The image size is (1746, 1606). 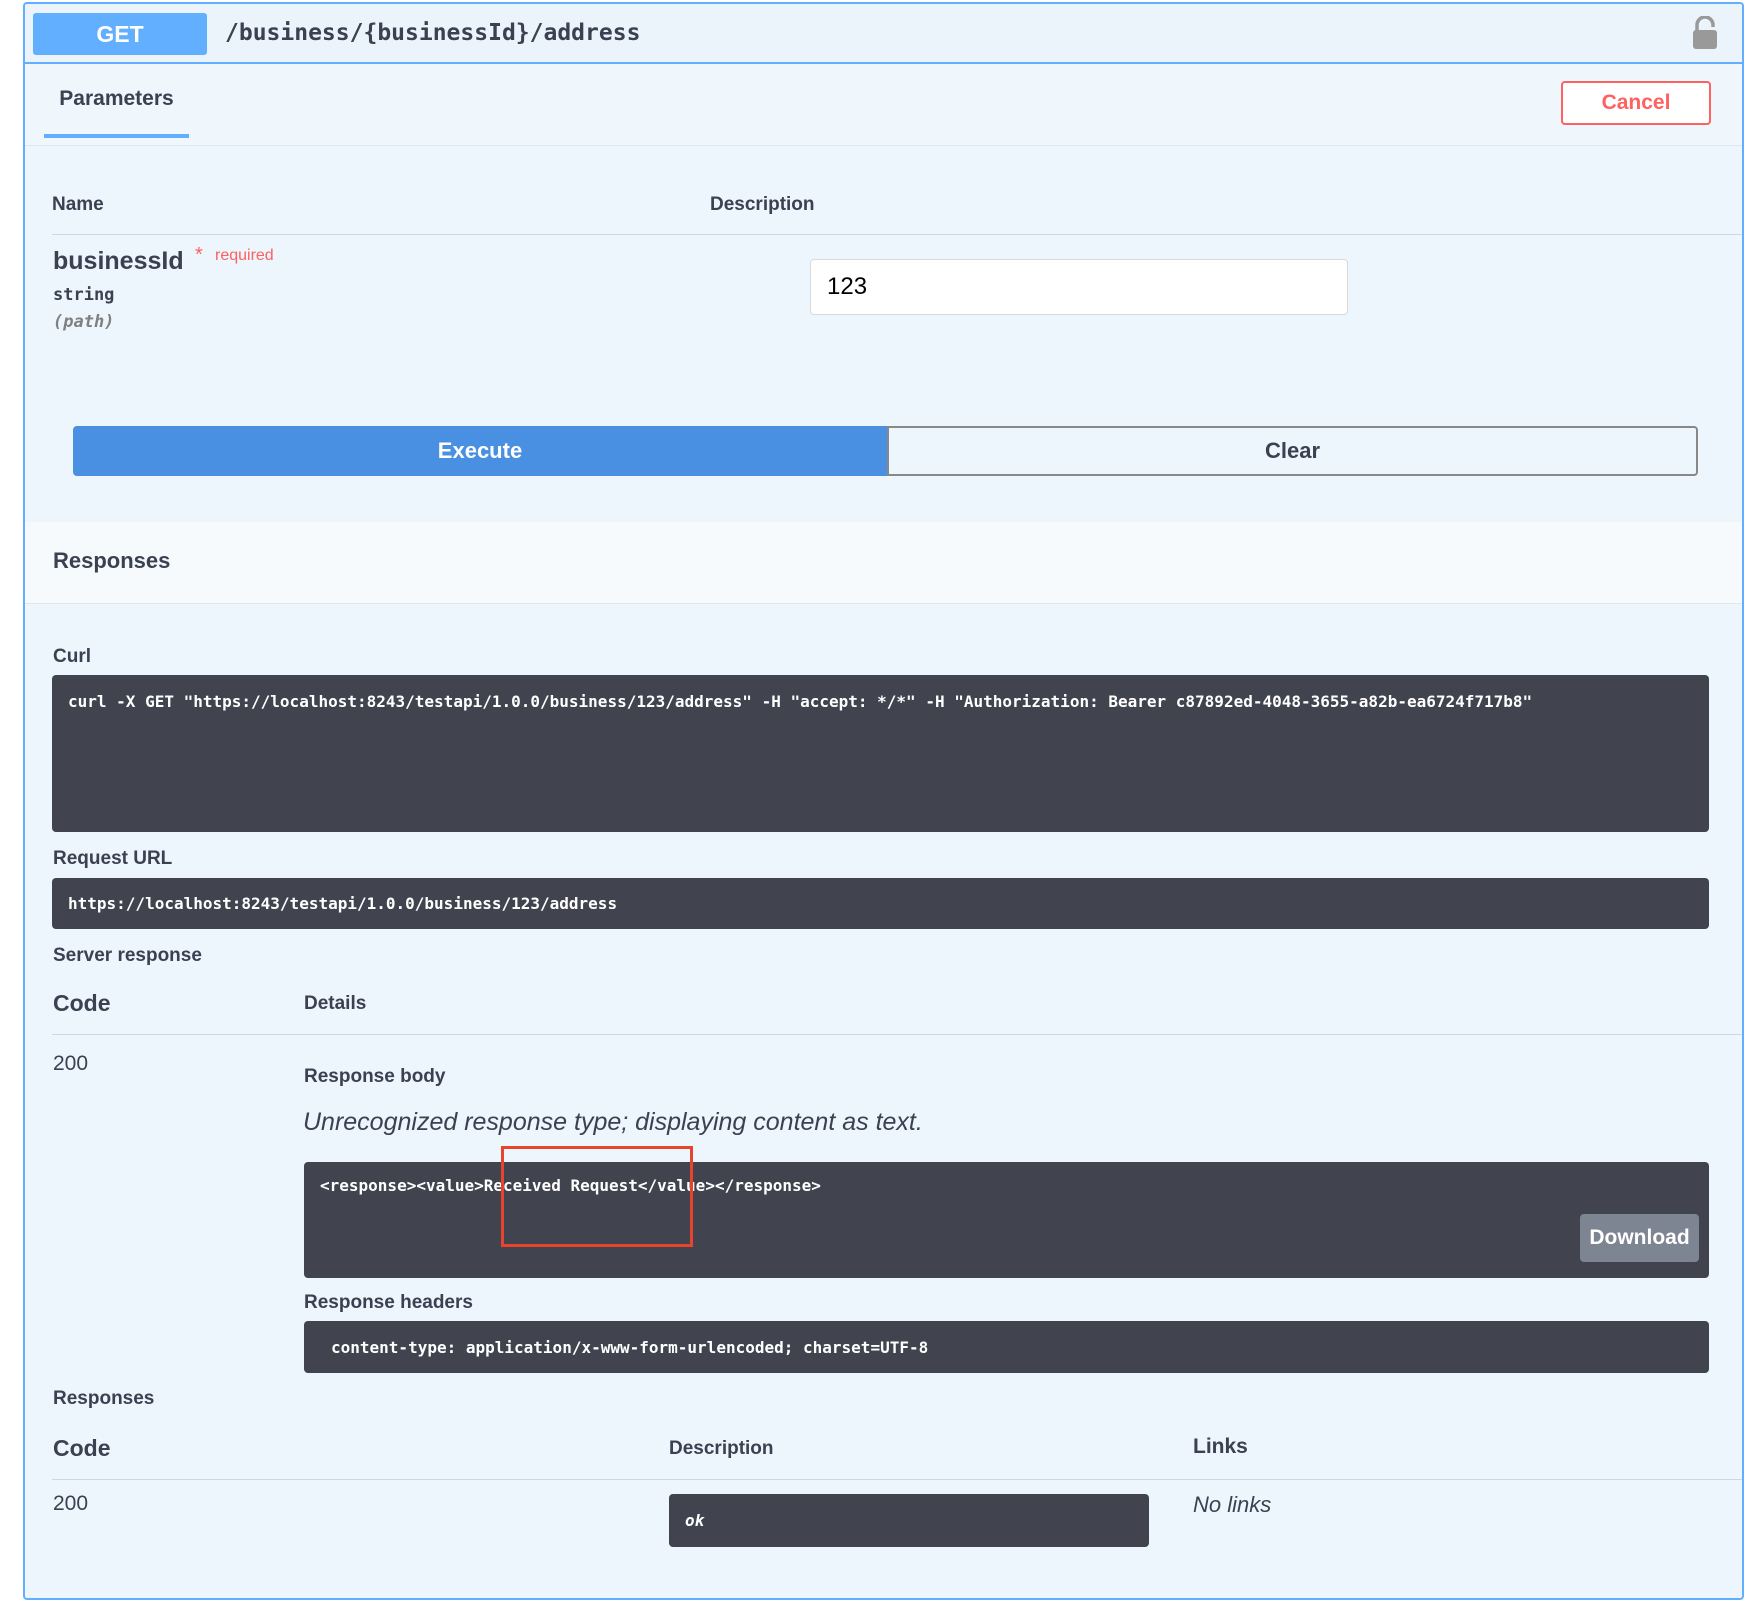 I want to click on server-code-header: Code, so click(x=82, y=1003).